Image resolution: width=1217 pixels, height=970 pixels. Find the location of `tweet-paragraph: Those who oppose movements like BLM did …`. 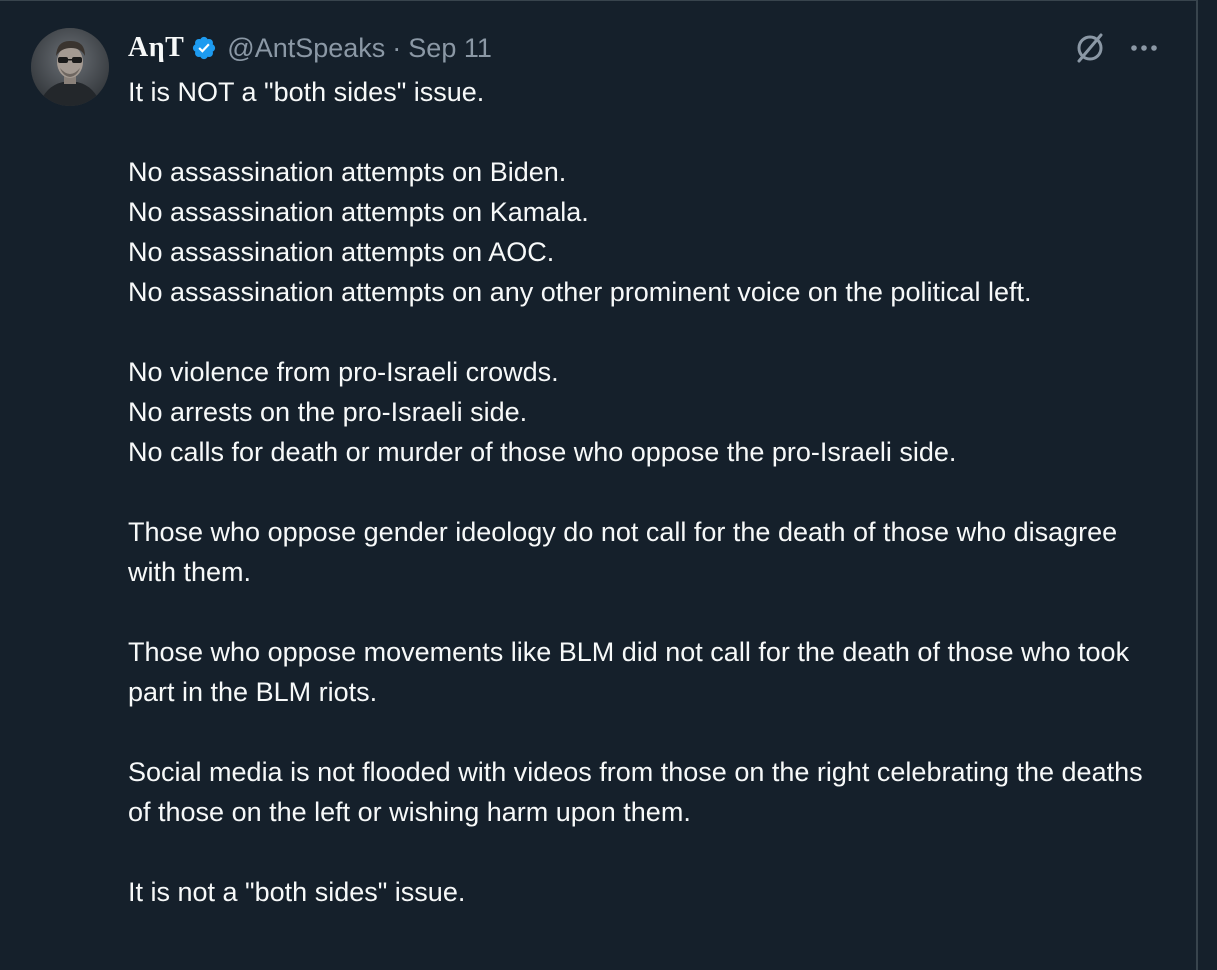

tweet-paragraph: Those who oppose movements like BLM did … is located at coordinates (629, 672).